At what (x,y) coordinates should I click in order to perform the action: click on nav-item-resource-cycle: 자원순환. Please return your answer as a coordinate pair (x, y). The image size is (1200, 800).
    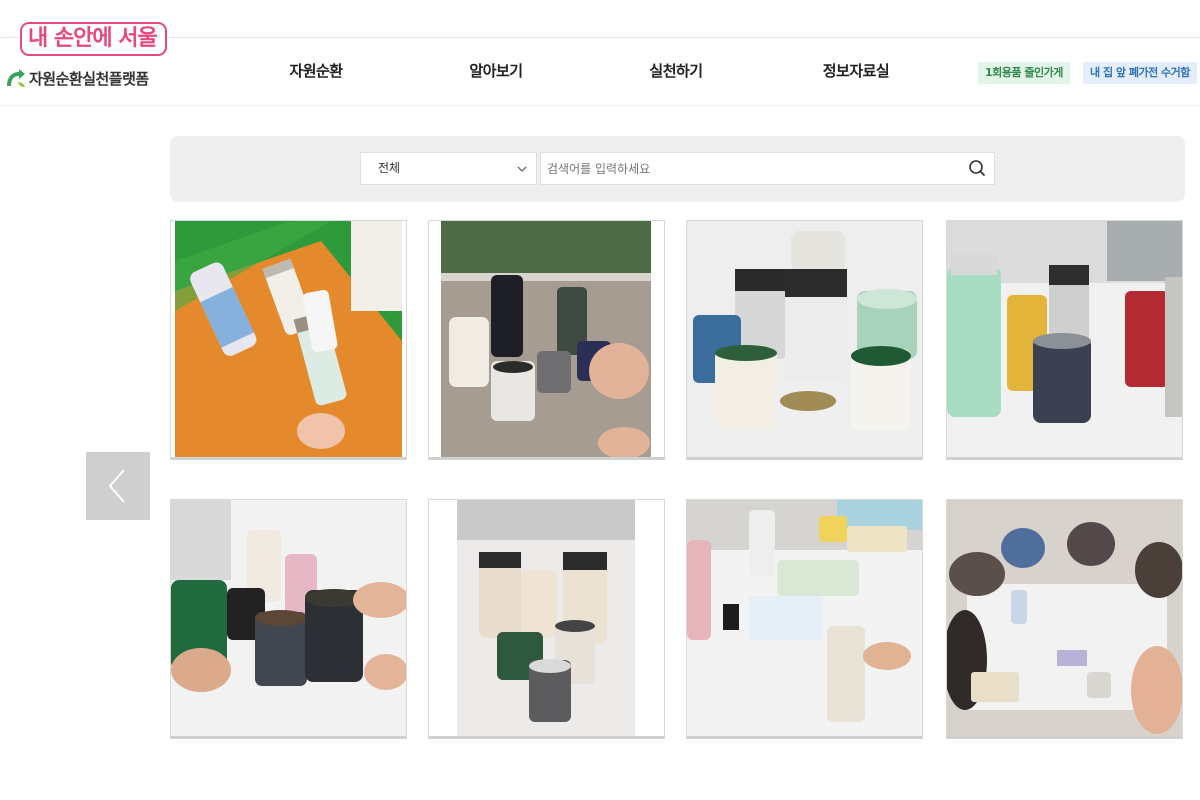
    Looking at the image, I should click on (316, 70).